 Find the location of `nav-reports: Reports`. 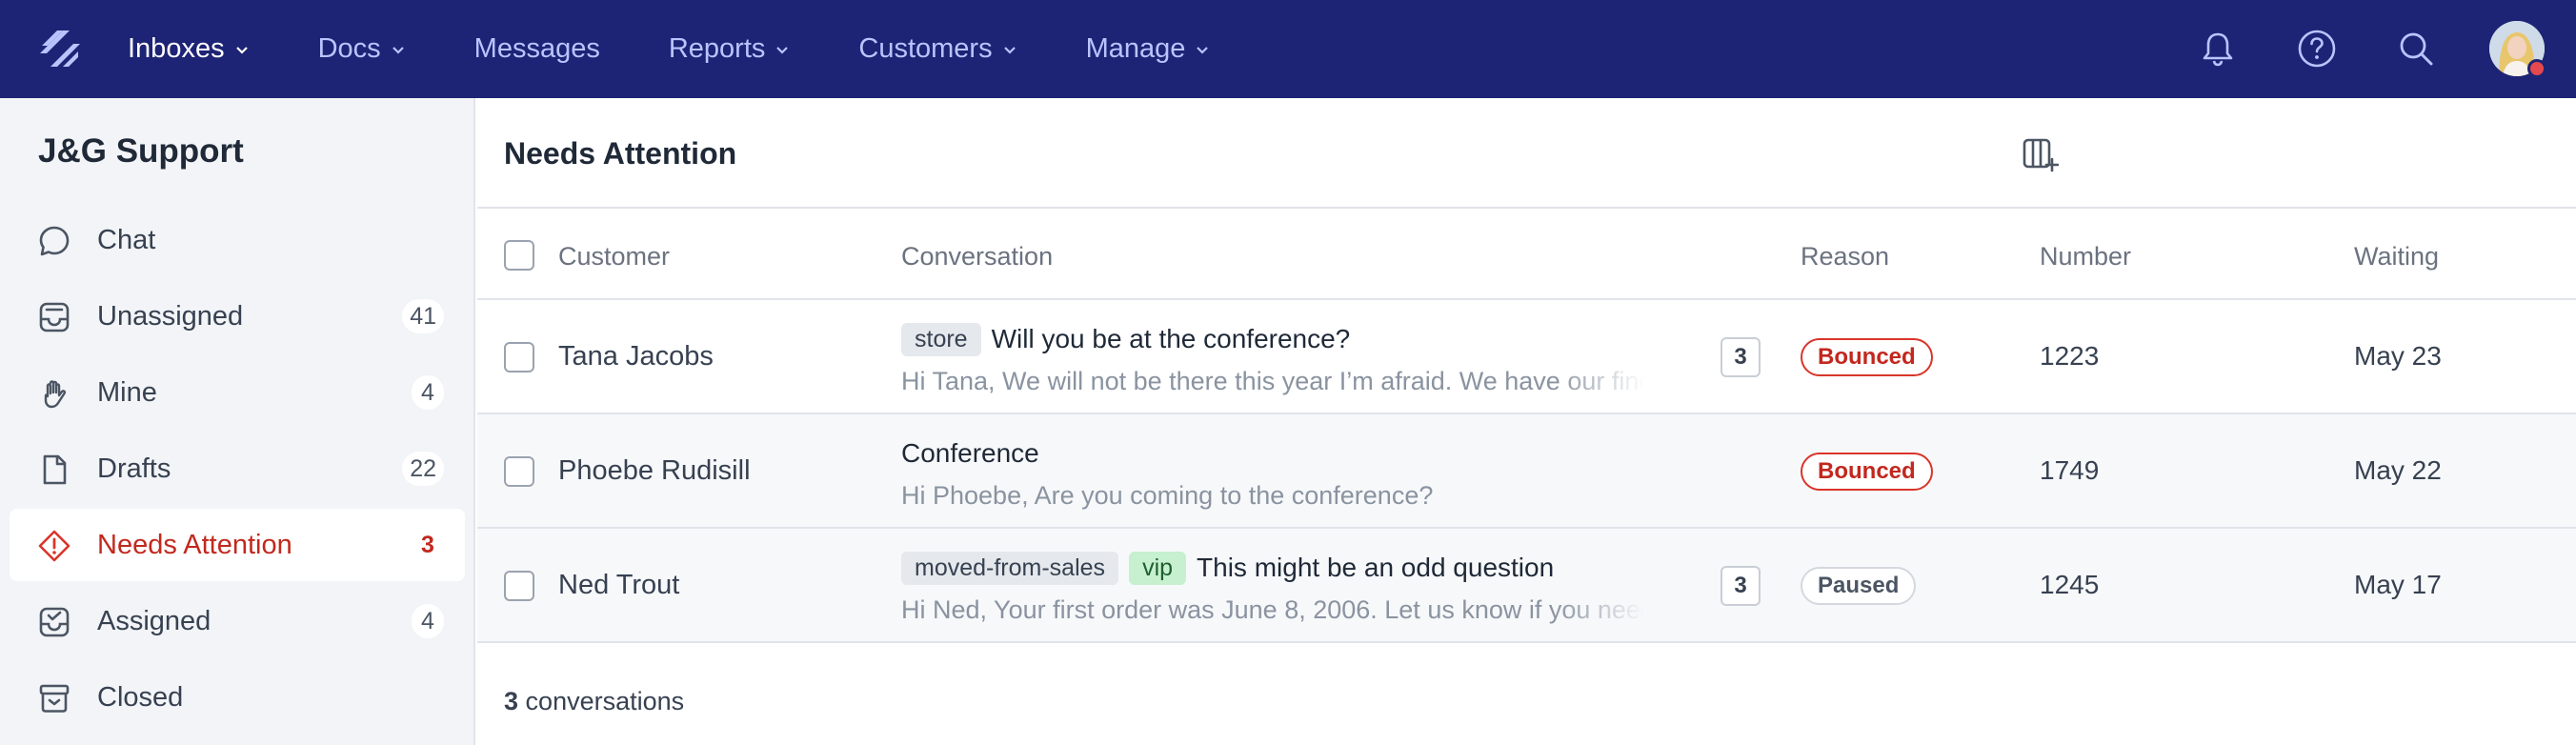

nav-reports: Reports is located at coordinates (730, 49).